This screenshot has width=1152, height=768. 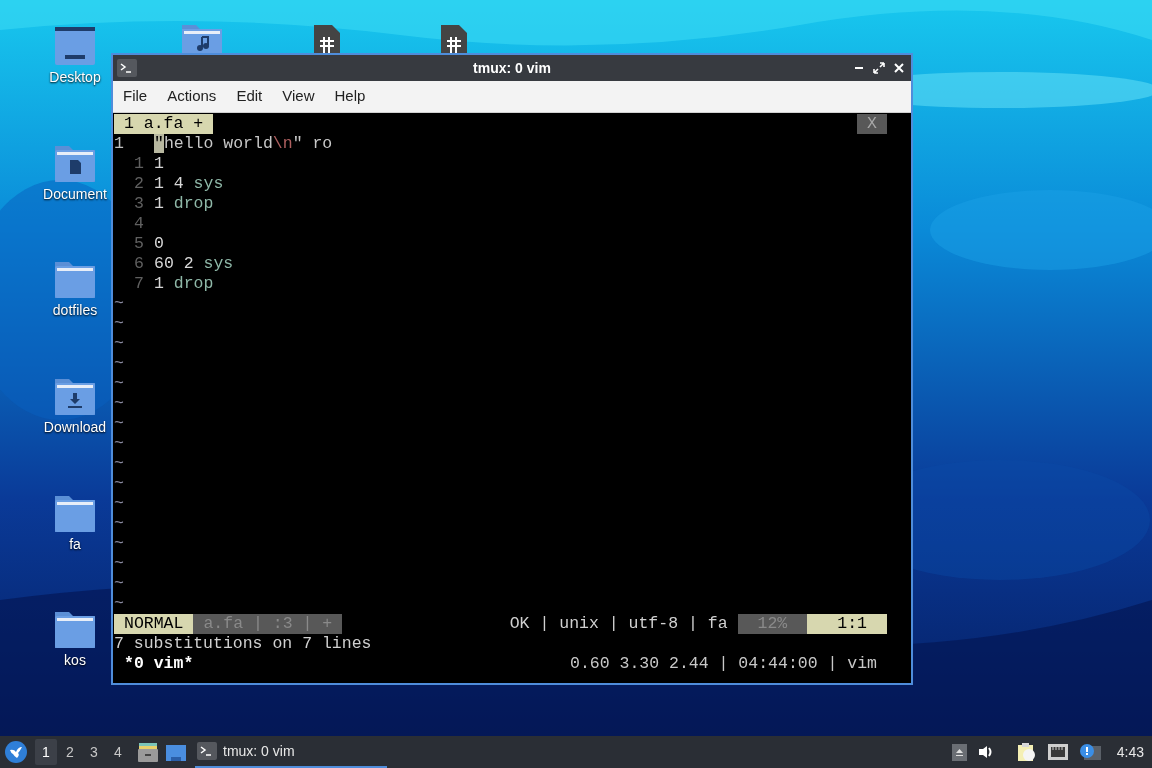 What do you see at coordinates (139, 284) in the screenshot?
I see `line-number: 7` at bounding box center [139, 284].